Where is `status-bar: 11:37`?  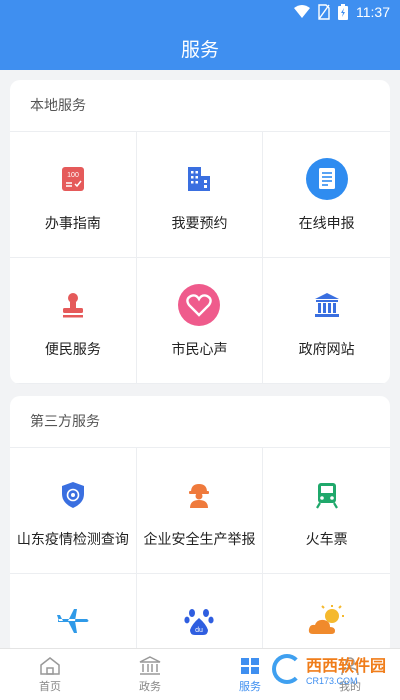
status-bar: 11:37 is located at coordinates (200, 13).